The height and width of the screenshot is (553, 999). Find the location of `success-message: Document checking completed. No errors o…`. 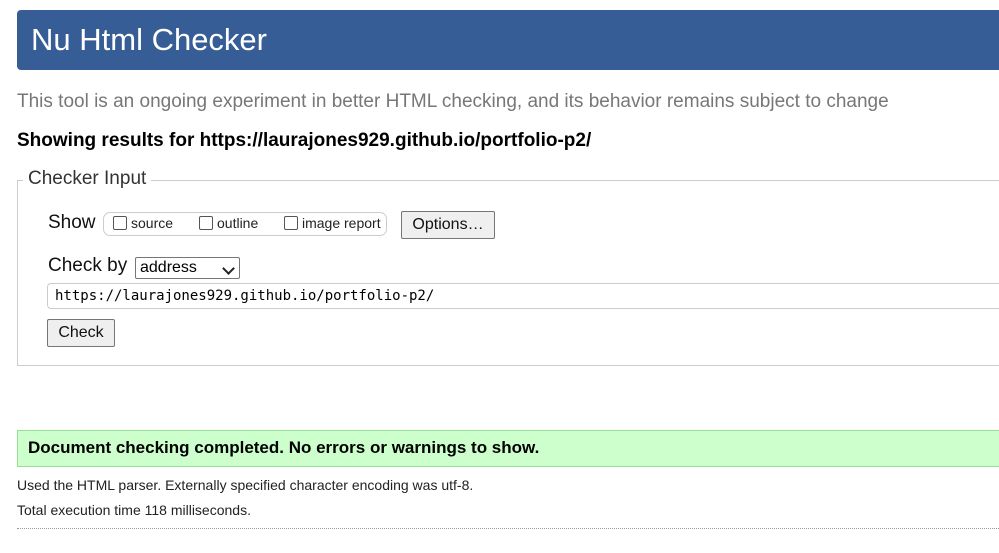

success-message: Document checking completed. No errors o… is located at coordinates (284, 447).